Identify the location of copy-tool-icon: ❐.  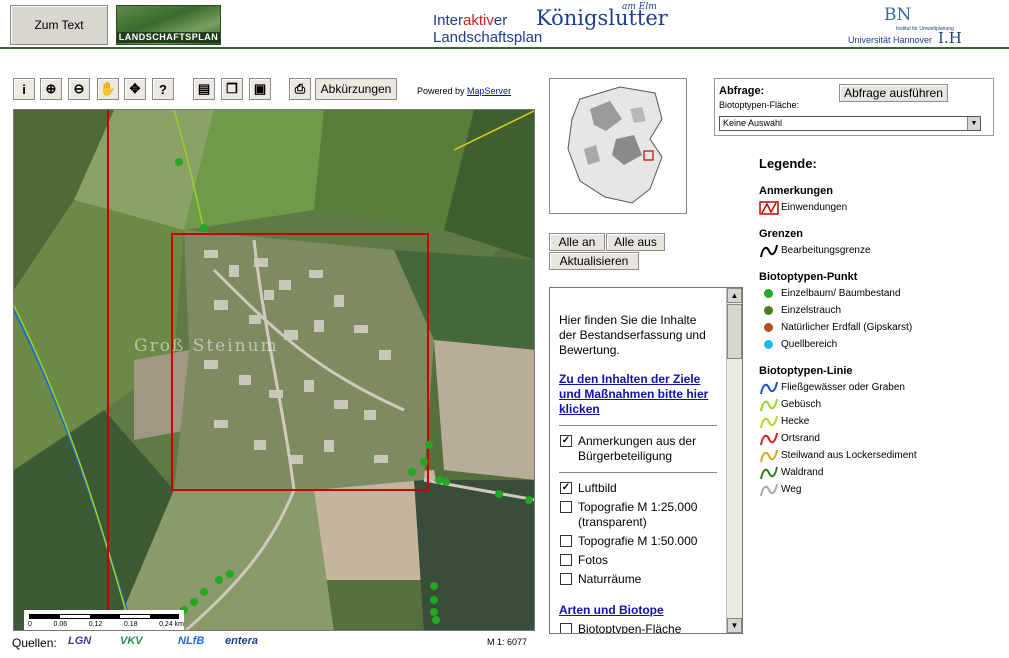
(232, 89).